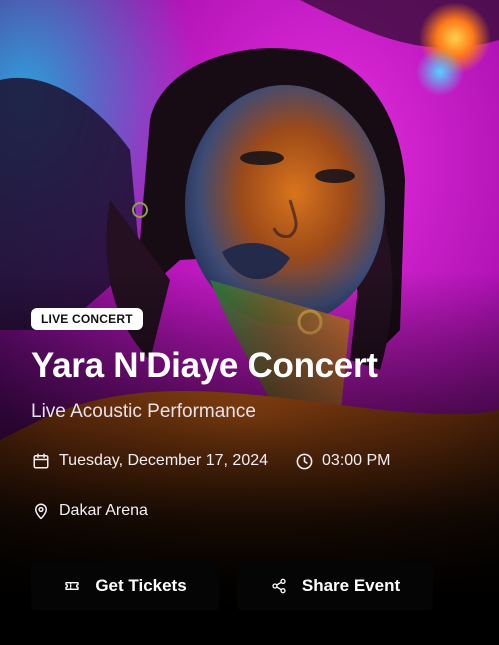 Image resolution: width=499 pixels, height=645 pixels. I want to click on share-event-label: Share Event, so click(351, 585).